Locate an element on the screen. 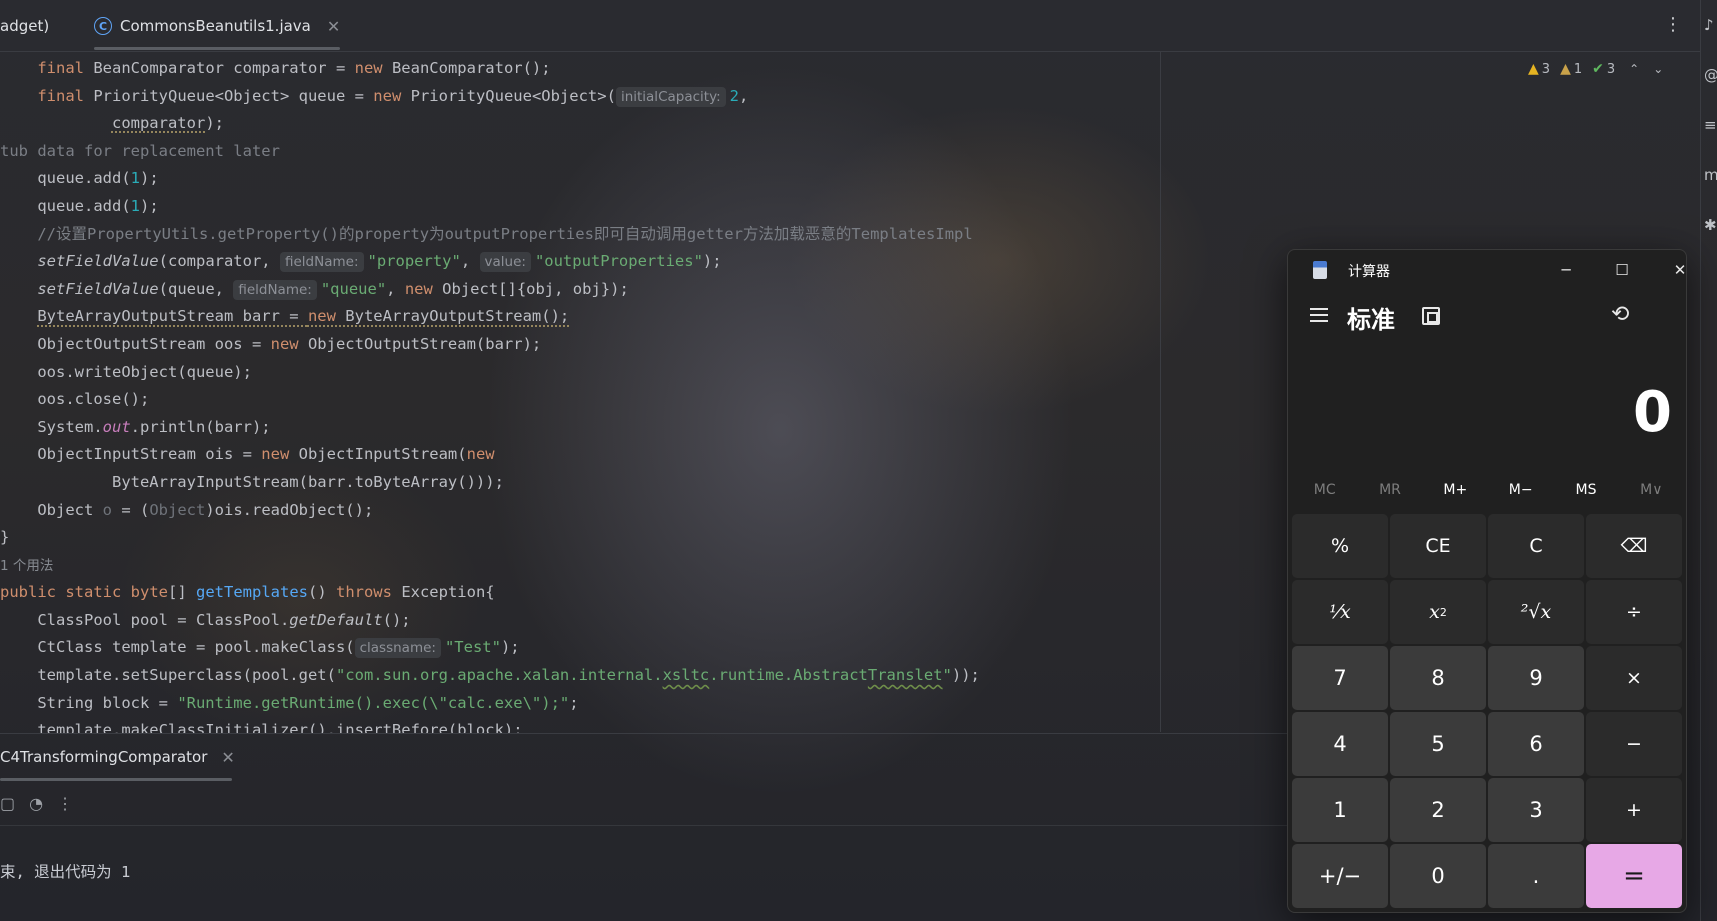 The width and height of the screenshot is (1717, 921). weak-warnings-count: ▲ 1 is located at coordinates (1571, 69).